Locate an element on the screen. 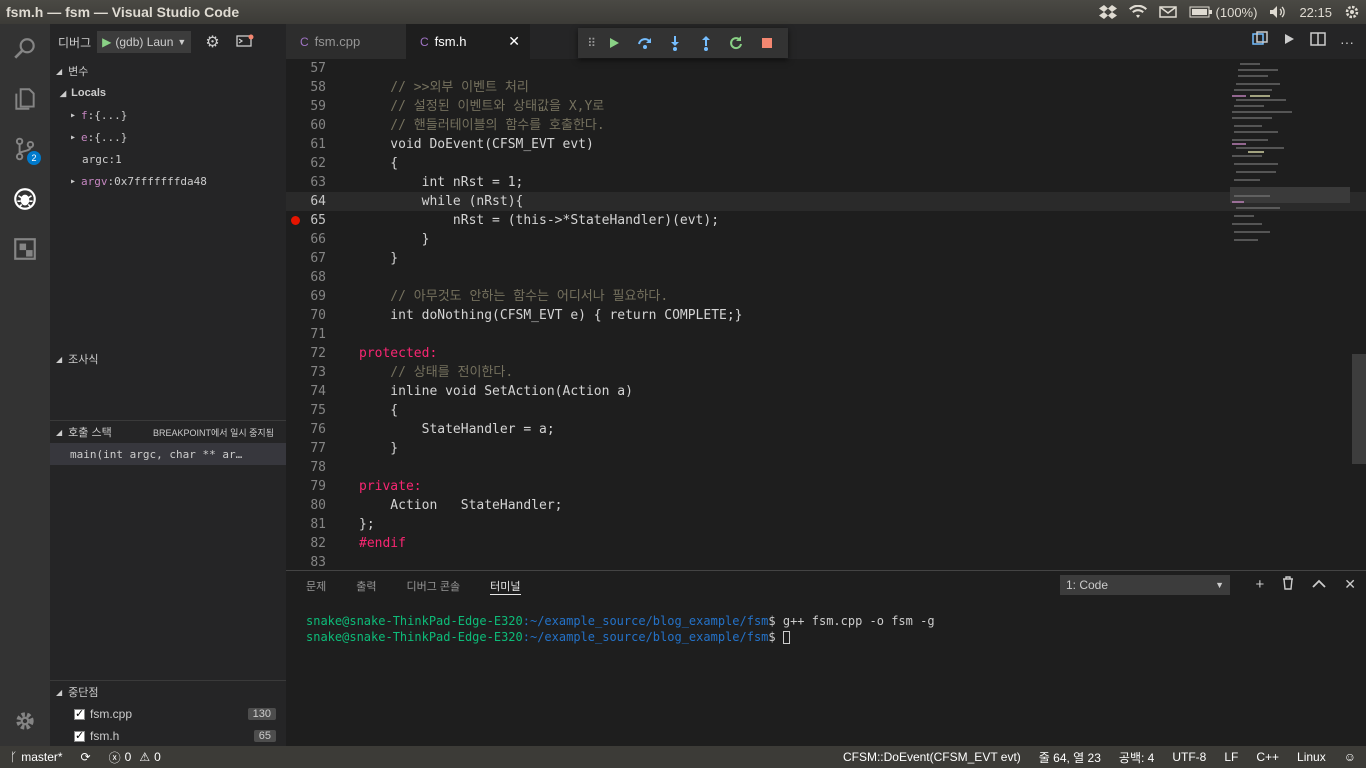  code-line: 72 protected: is located at coordinates (826, 353).